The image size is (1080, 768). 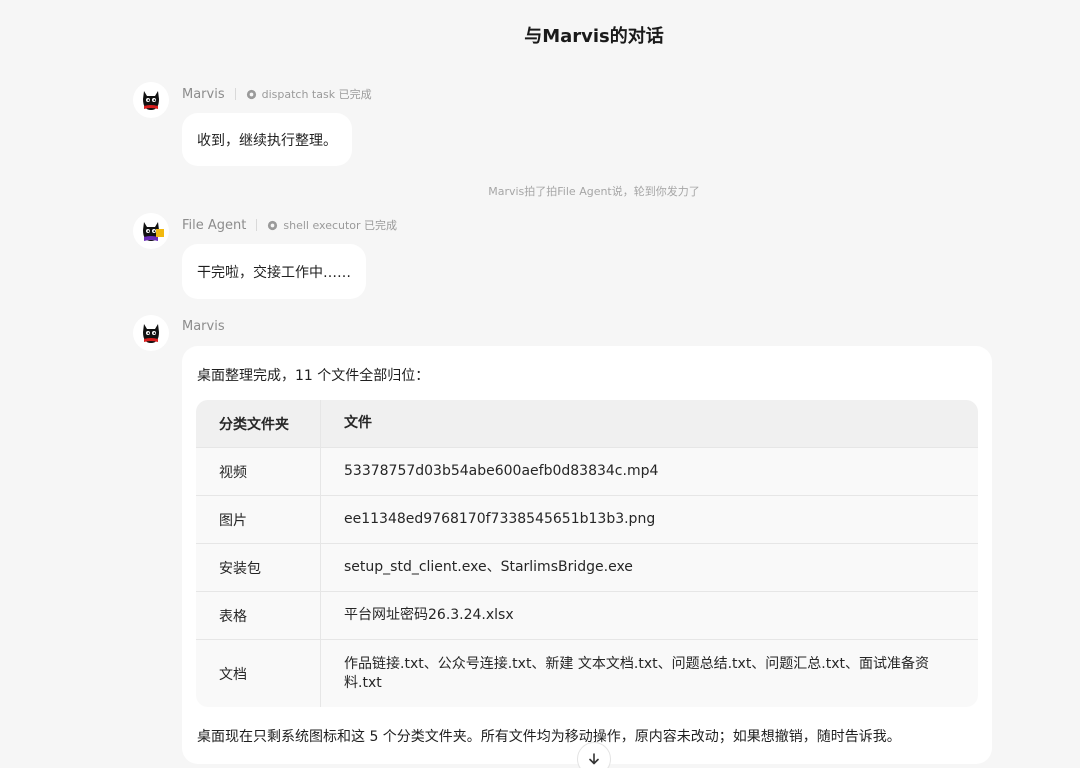 I want to click on message-bubble: 收到，继续执行整理。, so click(x=267, y=139).